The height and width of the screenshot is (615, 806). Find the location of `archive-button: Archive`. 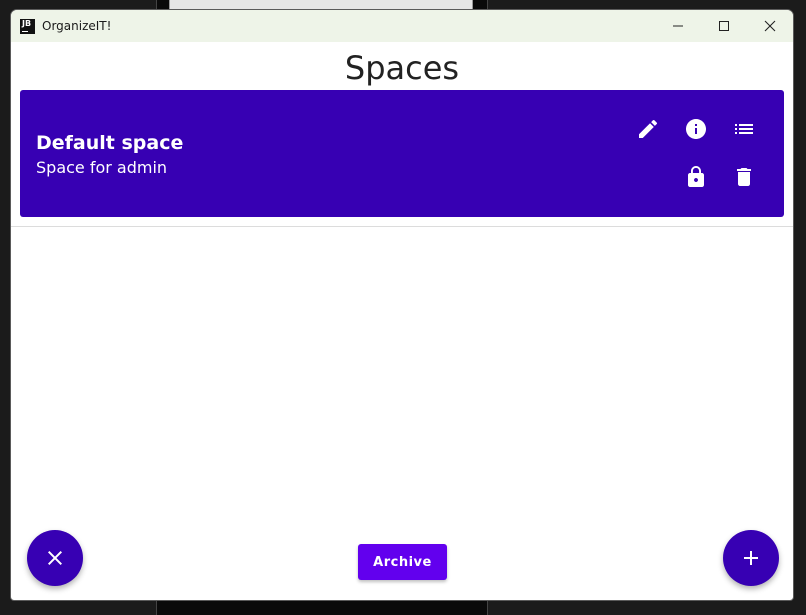

archive-button: Archive is located at coordinates (402, 562).